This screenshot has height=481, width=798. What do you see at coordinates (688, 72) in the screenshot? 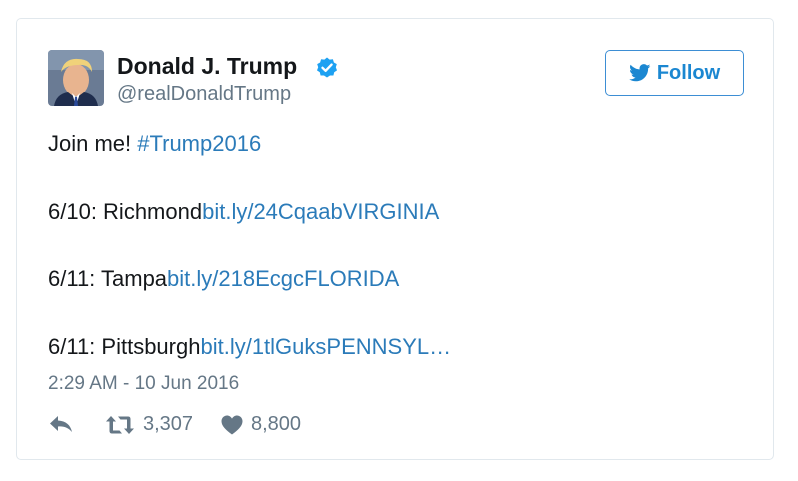
I see `follow-button-label: Follow` at bounding box center [688, 72].